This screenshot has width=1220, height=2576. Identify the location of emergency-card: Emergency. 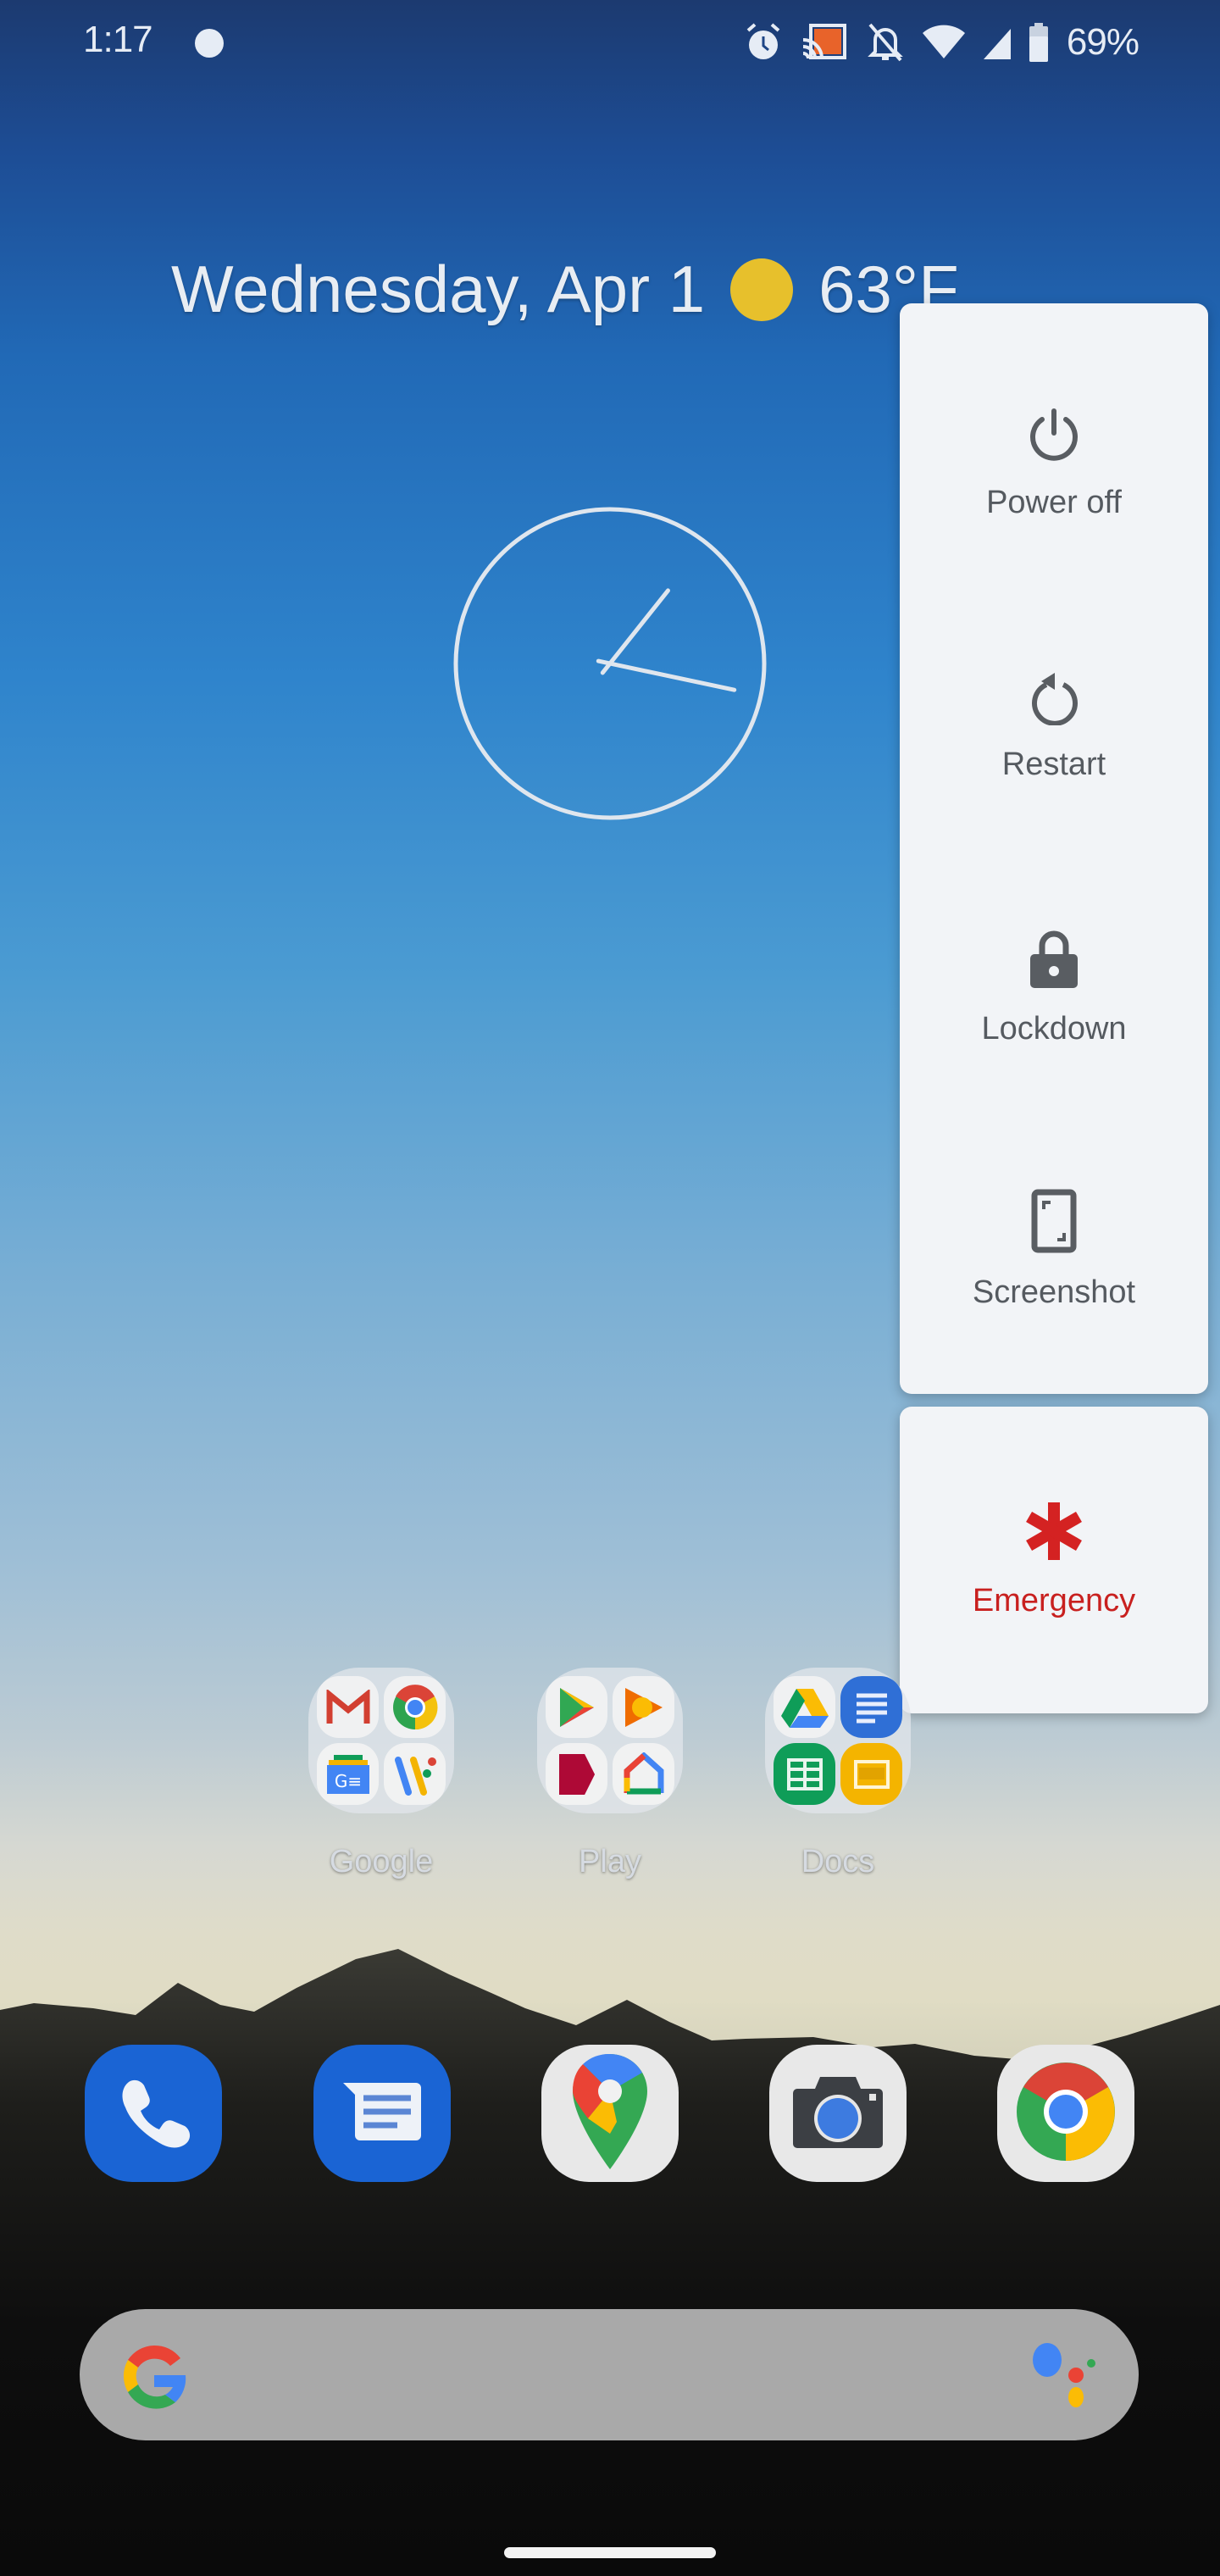
(1054, 1560).